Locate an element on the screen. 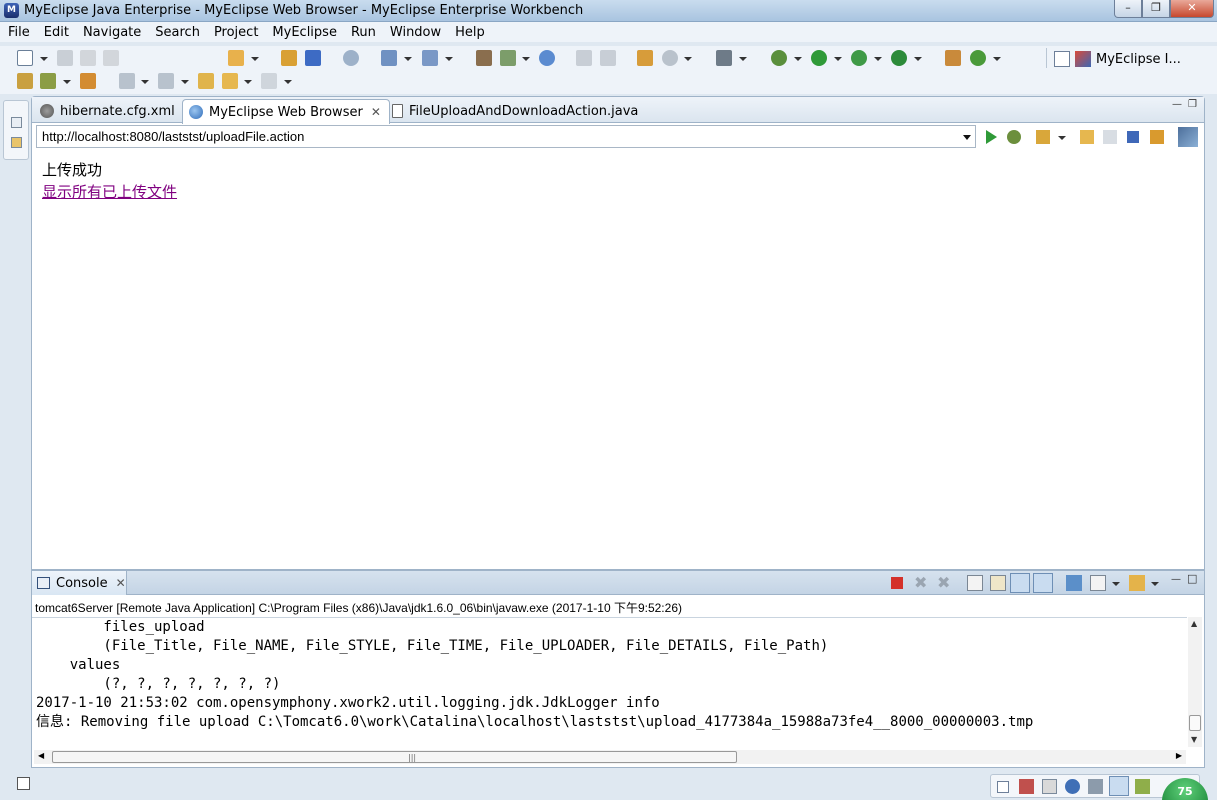 The width and height of the screenshot is (1217, 800). web-wizard-dropdown-icon is located at coordinates (408, 59).